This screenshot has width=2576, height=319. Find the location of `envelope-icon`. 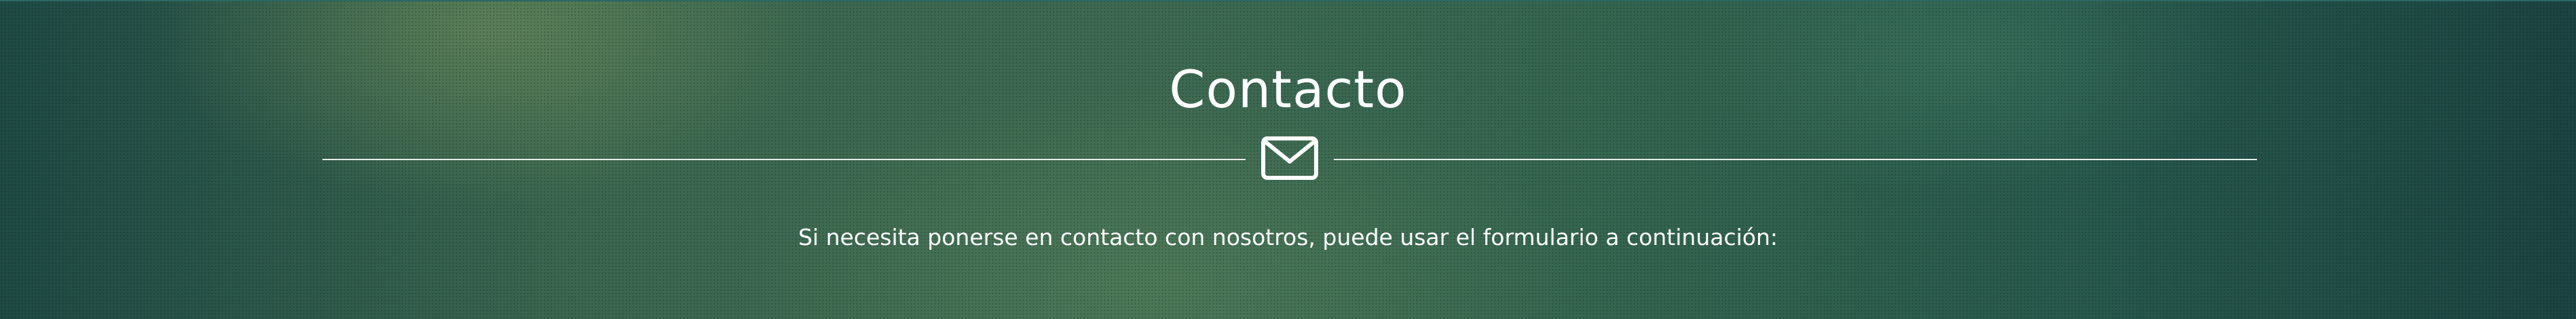

envelope-icon is located at coordinates (1290, 158).